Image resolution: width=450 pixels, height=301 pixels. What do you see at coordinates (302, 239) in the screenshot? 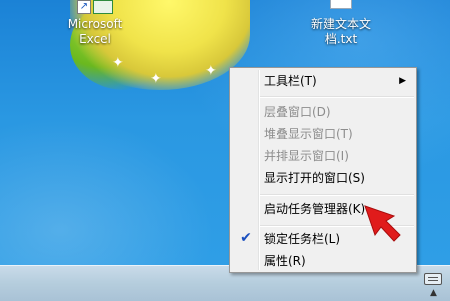
I see `menu-item-label: 锁定任务栏(L)` at bounding box center [302, 239].